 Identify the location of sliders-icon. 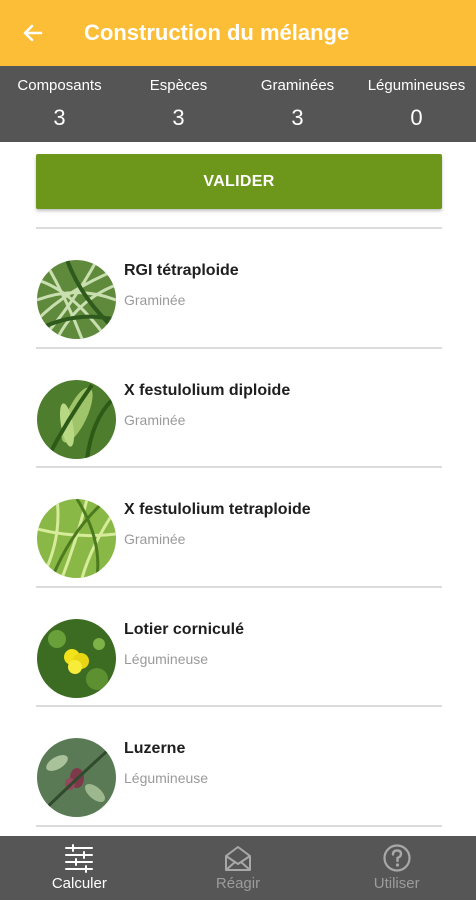
(79, 858).